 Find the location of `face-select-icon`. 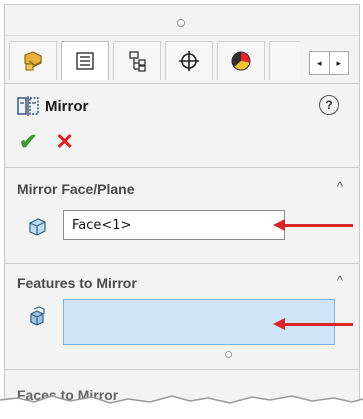

face-select-icon is located at coordinates (37, 227).